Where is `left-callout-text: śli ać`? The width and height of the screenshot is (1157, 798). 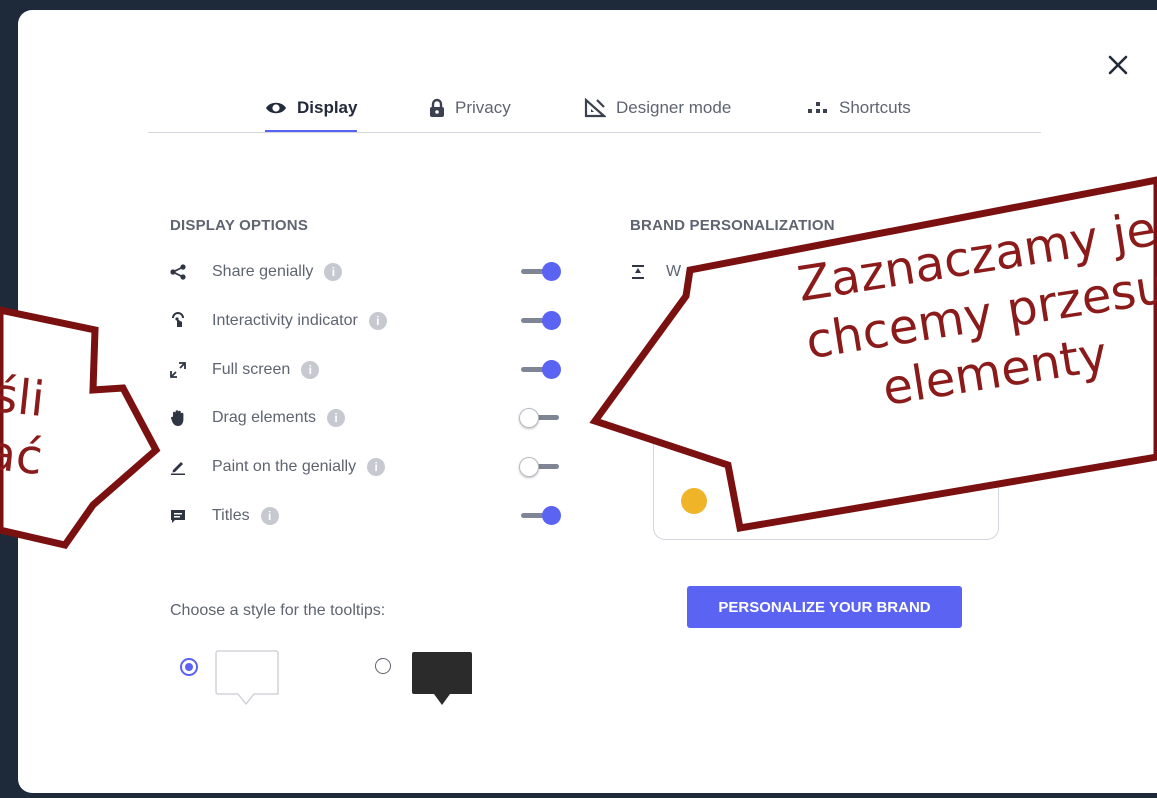
left-callout-text: śli ać is located at coordinates (43, 428).